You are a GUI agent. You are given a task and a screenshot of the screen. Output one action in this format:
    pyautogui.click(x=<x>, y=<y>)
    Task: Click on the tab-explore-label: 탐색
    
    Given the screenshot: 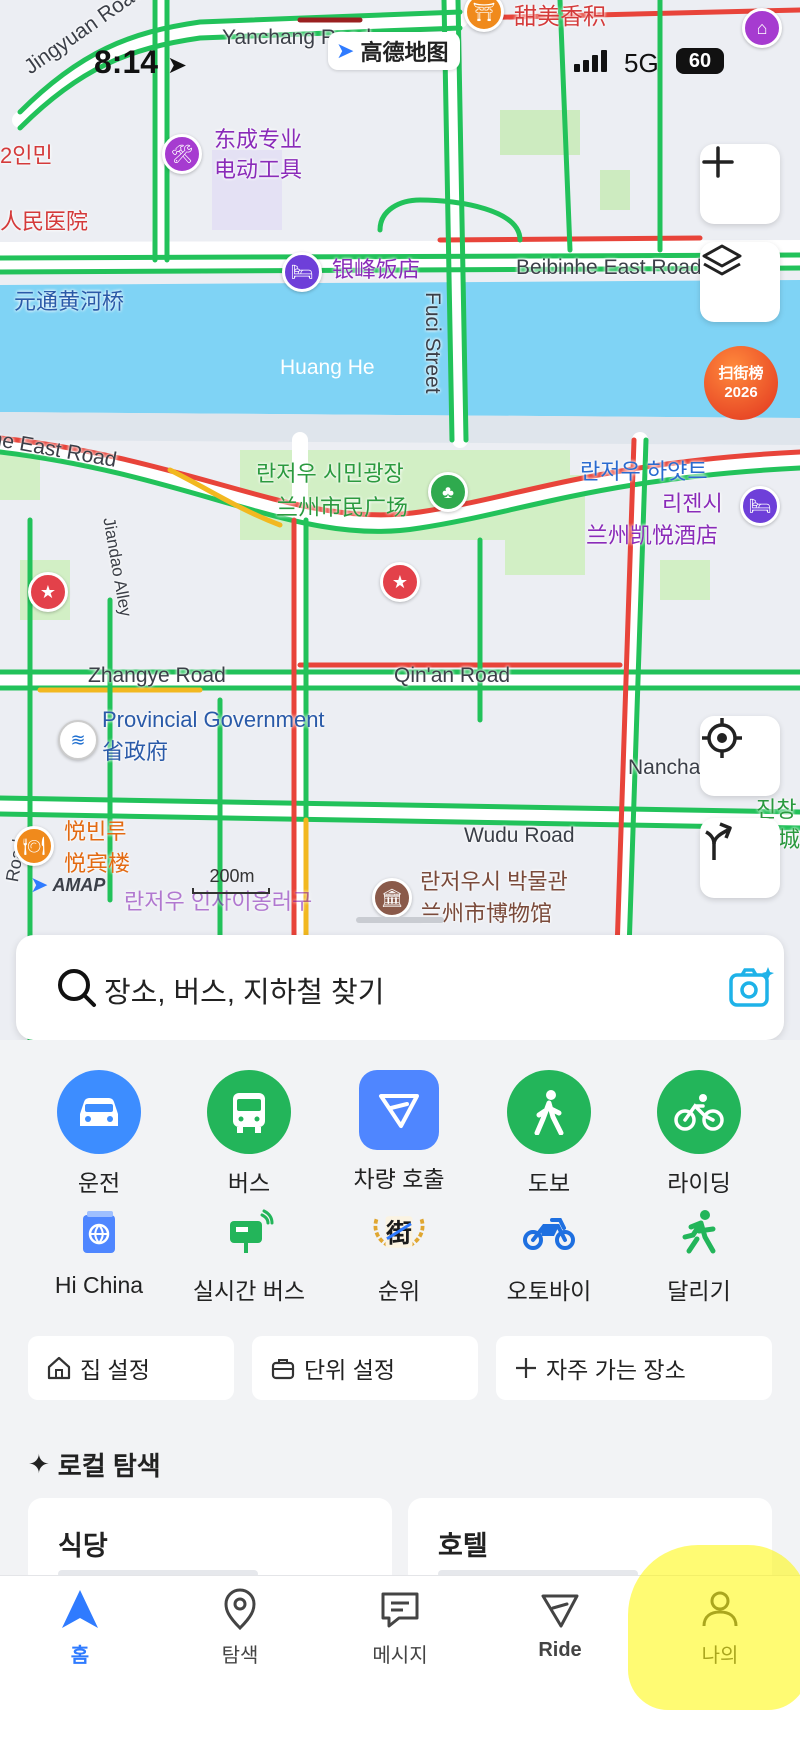 What is the action you would take?
    pyautogui.click(x=240, y=1656)
    